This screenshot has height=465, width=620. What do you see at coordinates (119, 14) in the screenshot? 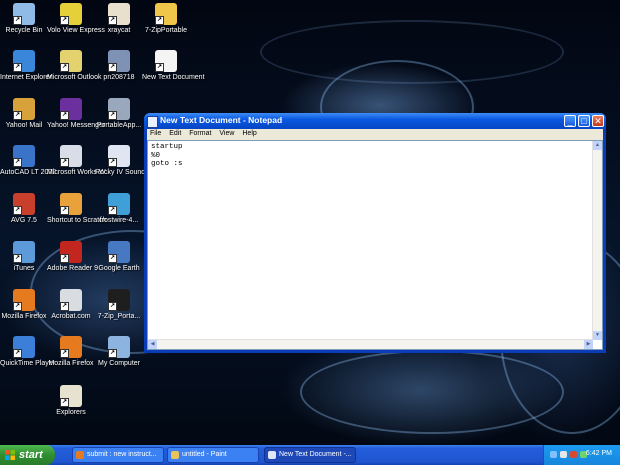
I see `xraycat-icon: ↗` at bounding box center [119, 14].